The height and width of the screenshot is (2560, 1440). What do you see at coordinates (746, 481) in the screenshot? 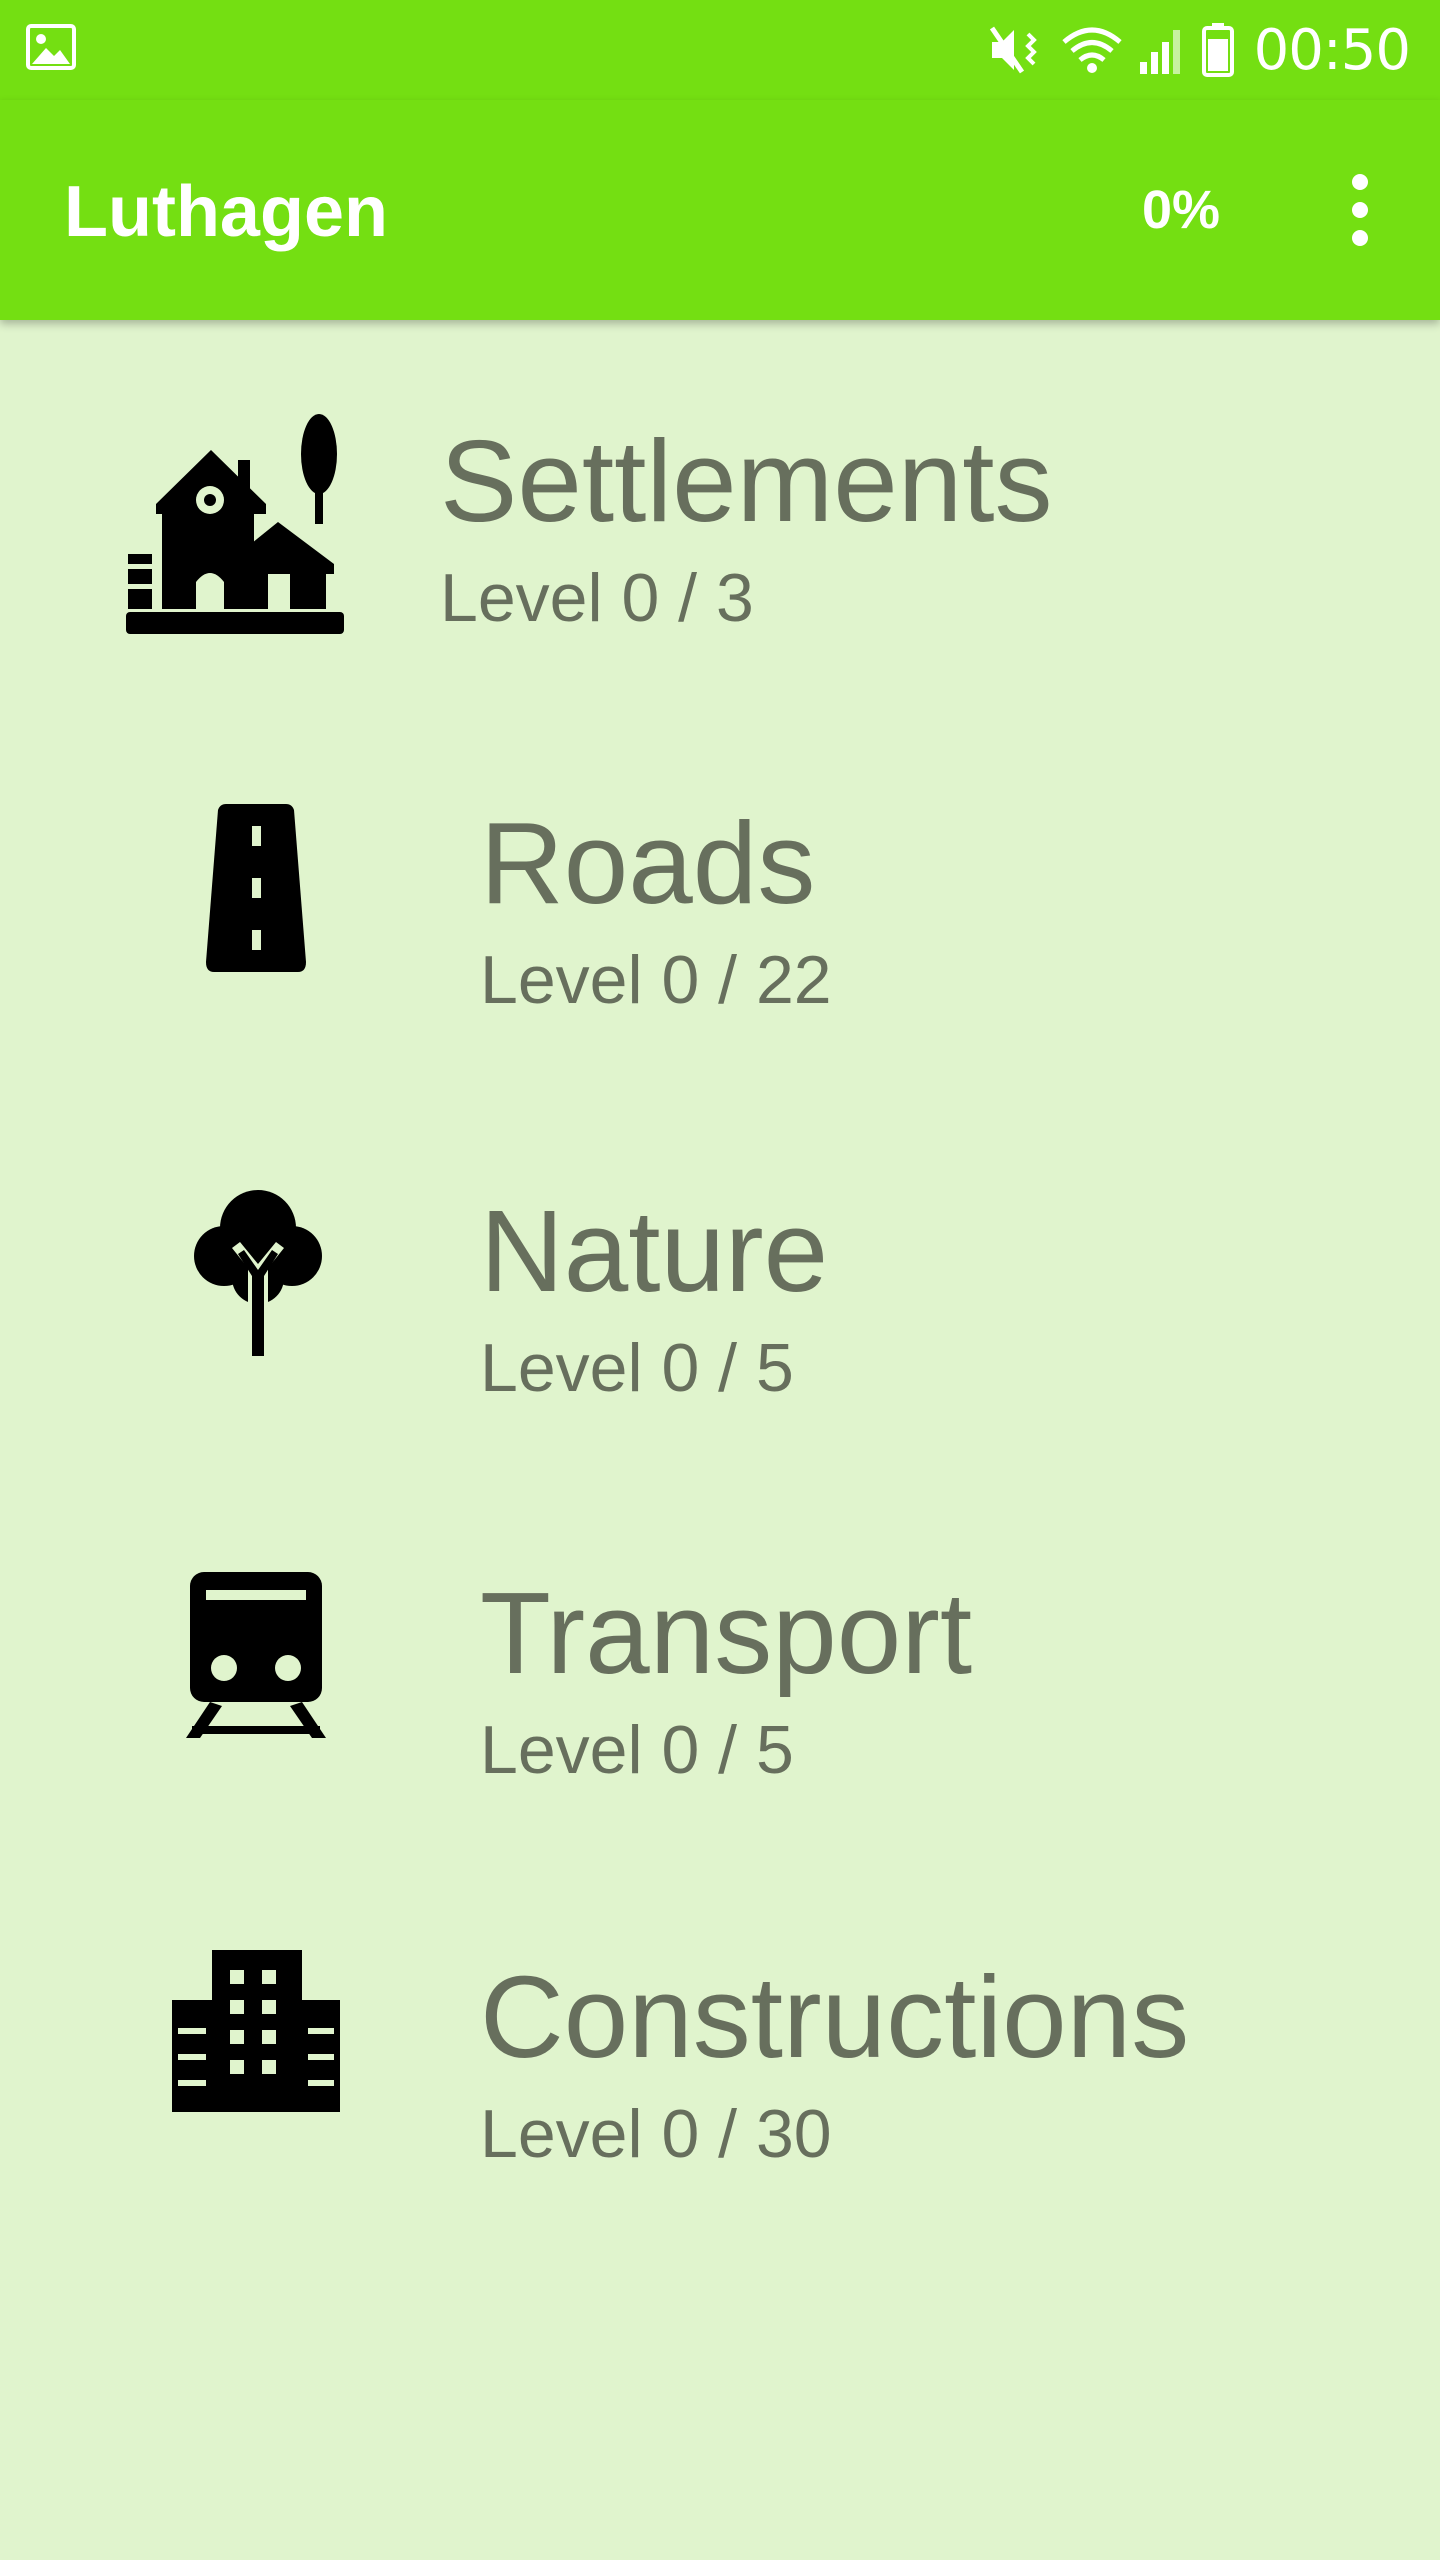
I see `category-name: Settlements` at bounding box center [746, 481].